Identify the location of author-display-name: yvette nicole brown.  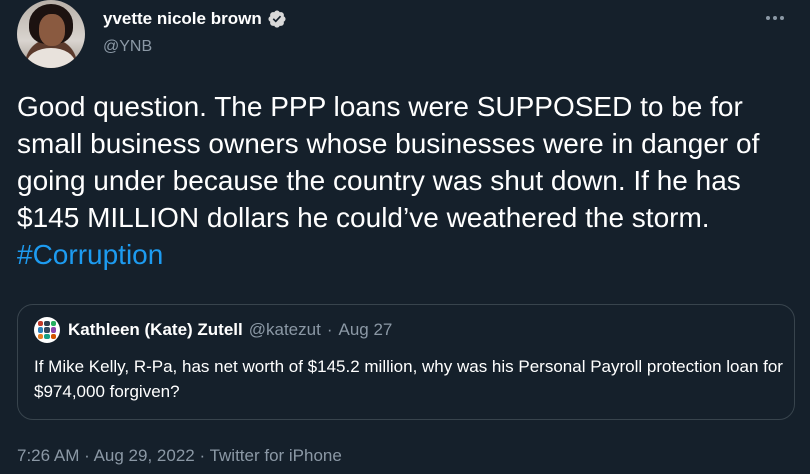
(182, 19).